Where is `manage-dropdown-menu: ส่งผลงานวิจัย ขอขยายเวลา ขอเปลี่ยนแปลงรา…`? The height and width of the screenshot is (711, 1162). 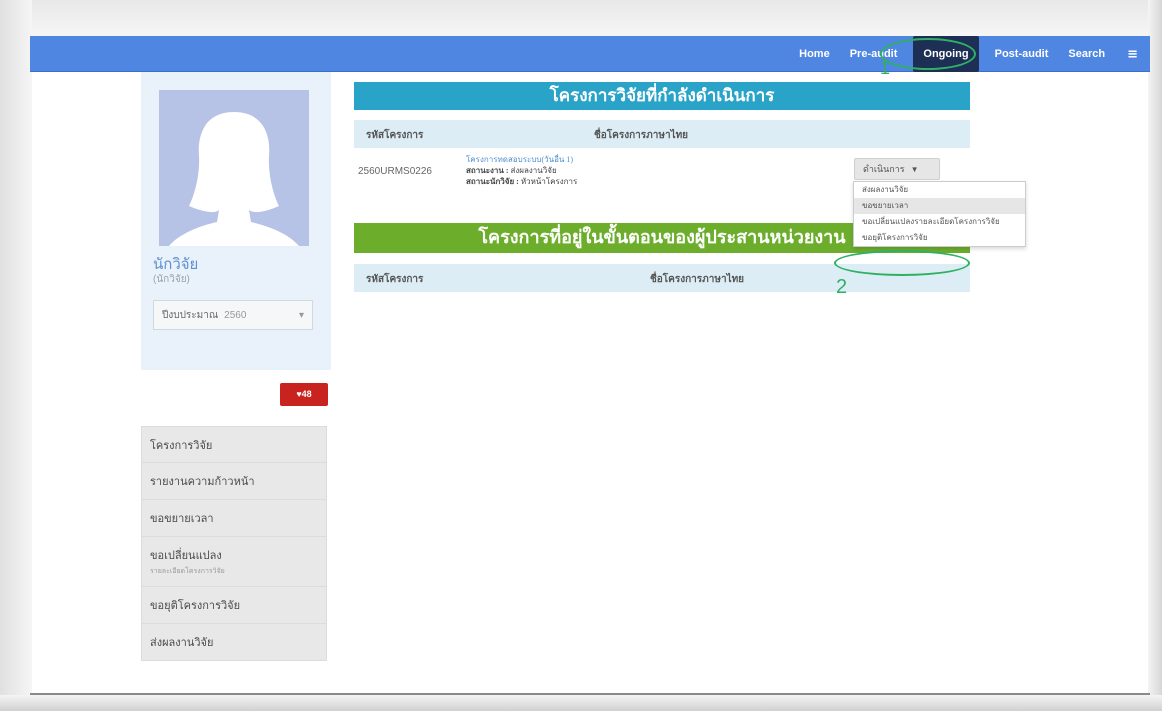 manage-dropdown-menu: ส่งผลงานวิจัย ขอขยายเวลา ขอเปลี่ยนแปลงรา… is located at coordinates (939, 214).